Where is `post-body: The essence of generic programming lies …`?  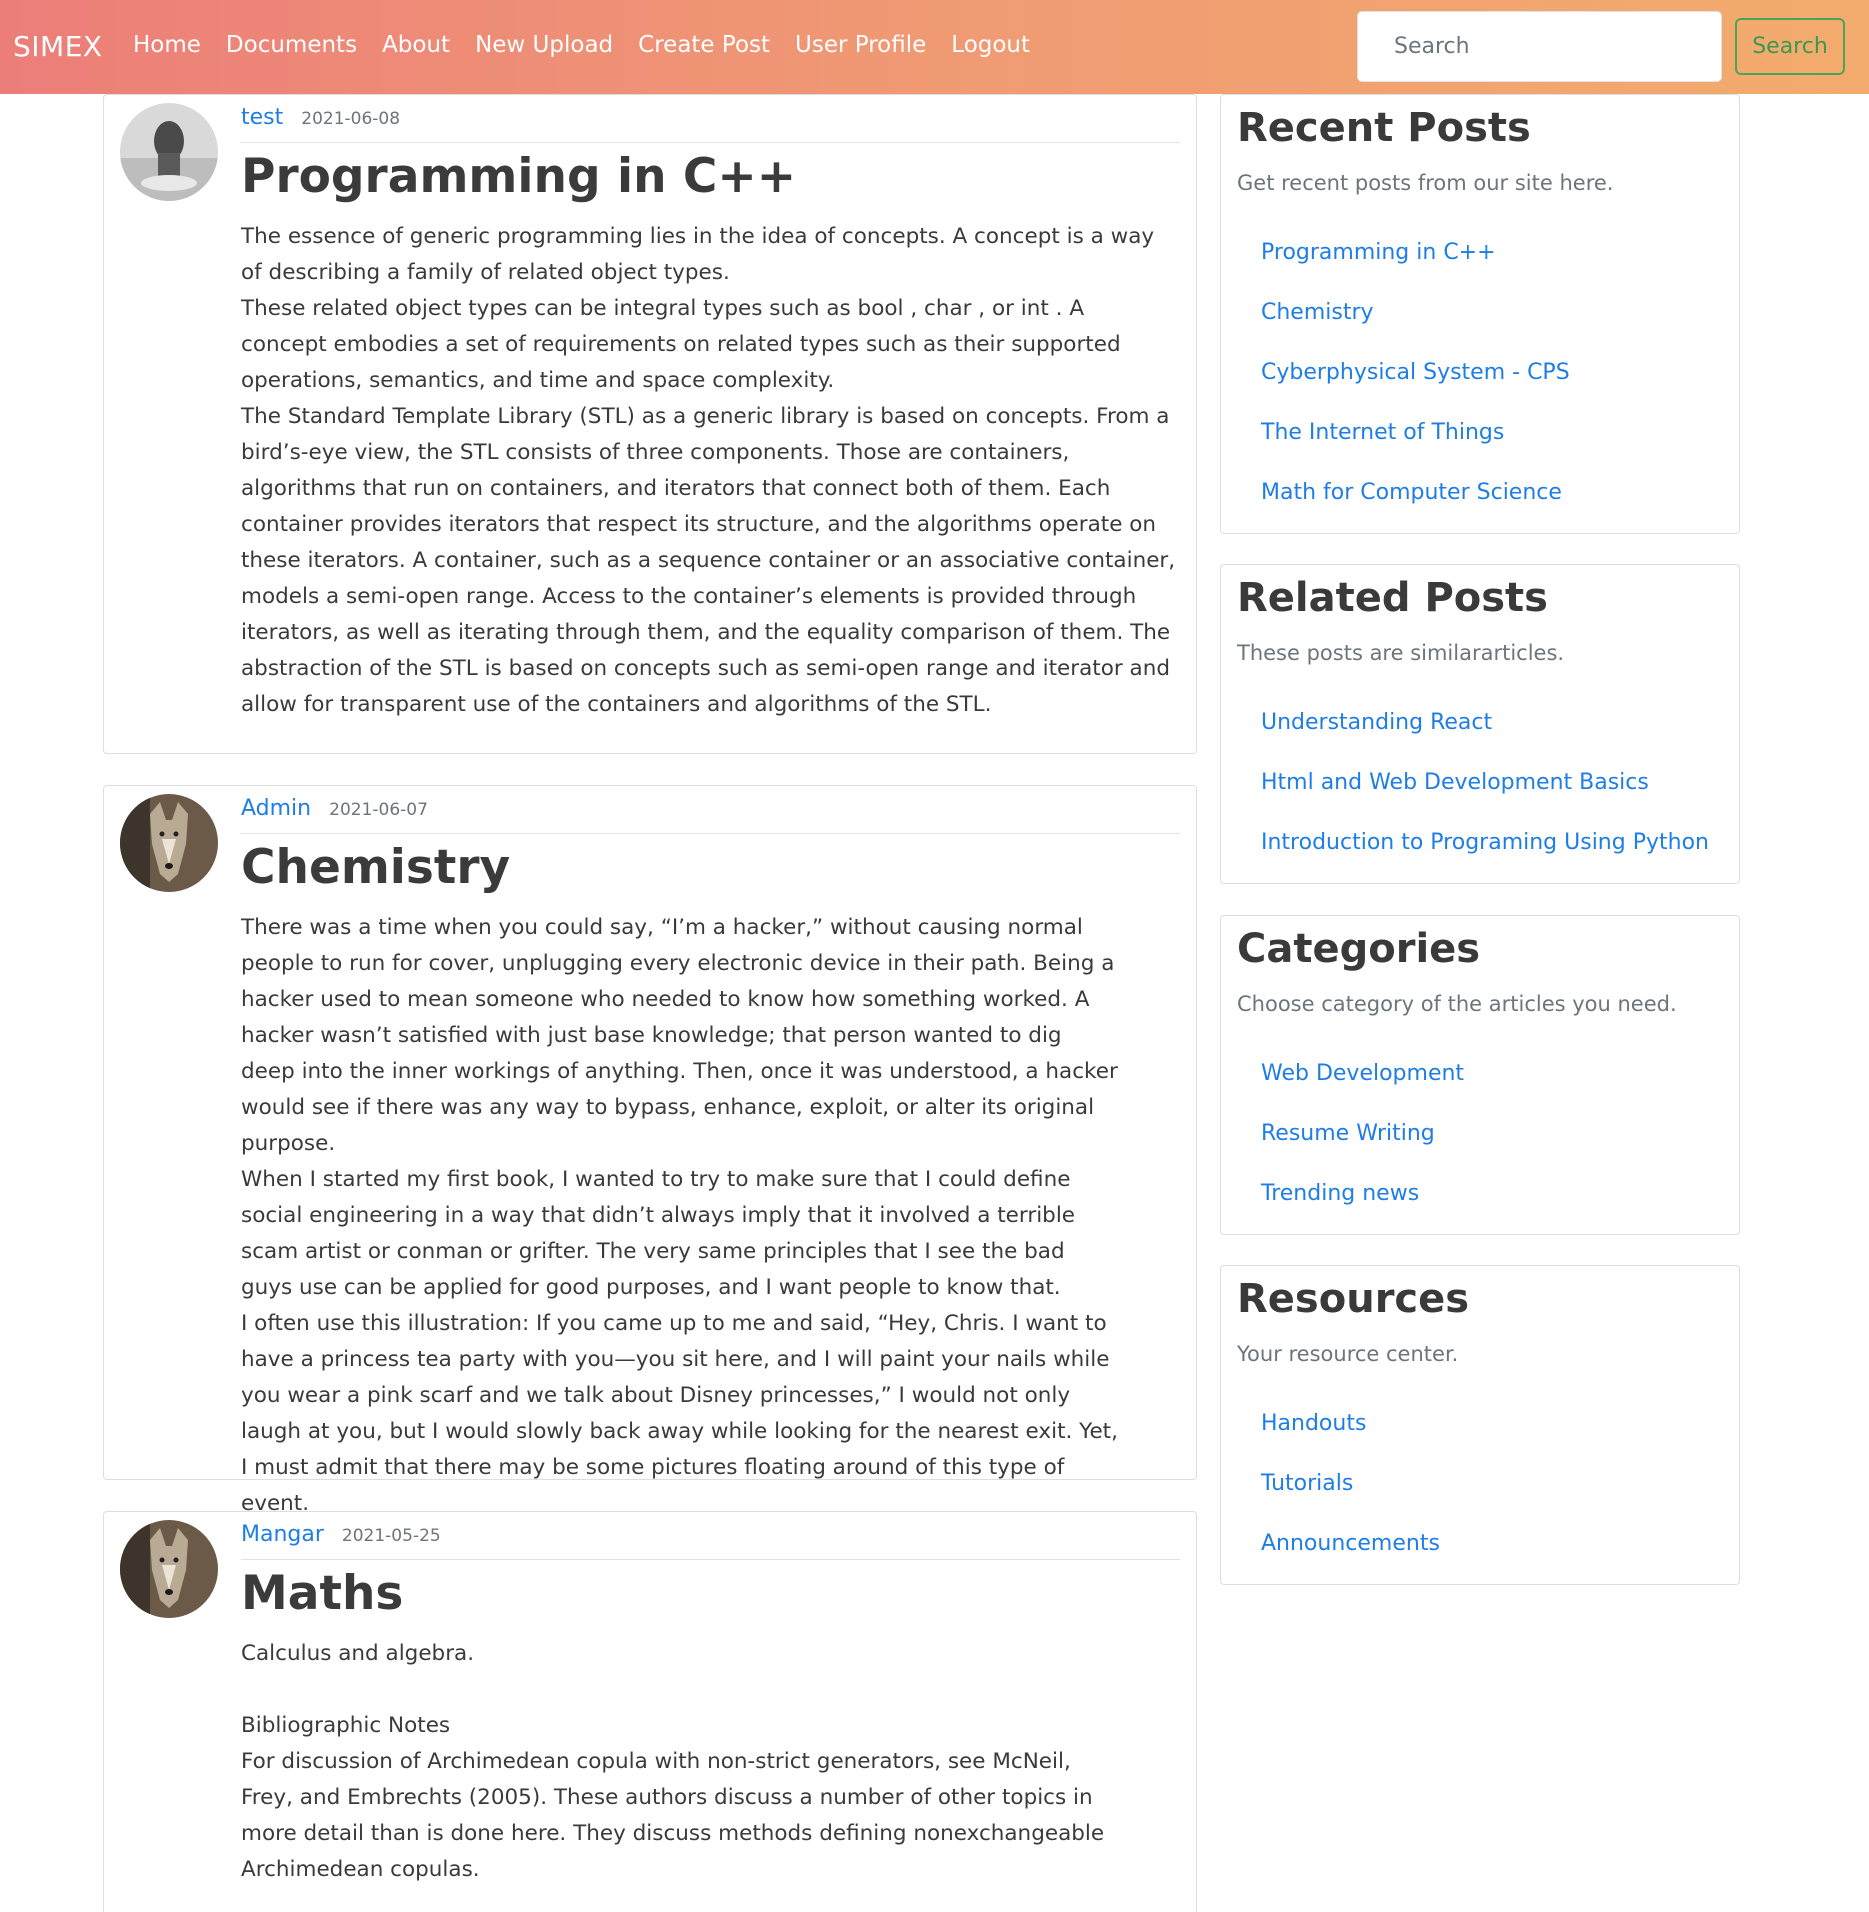 post-body: The essence of generic programming lies … is located at coordinates (708, 471).